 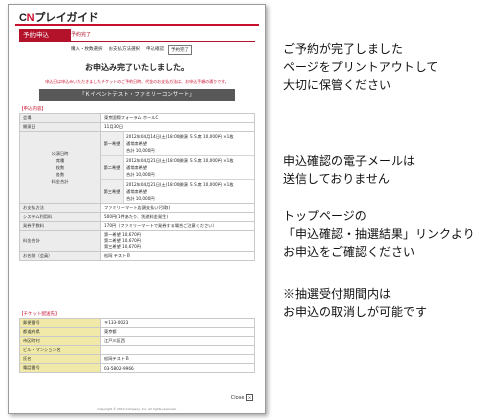 I want to click on row-label: お名前（会員）, so click(x=60, y=256).